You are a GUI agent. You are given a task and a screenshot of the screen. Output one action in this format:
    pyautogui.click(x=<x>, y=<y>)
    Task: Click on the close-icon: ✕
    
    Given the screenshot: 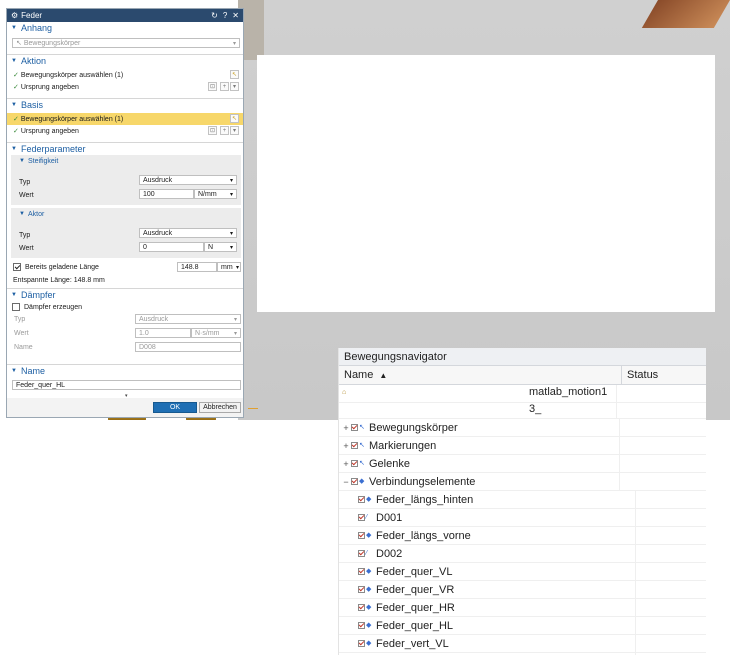 What is the action you would take?
    pyautogui.click(x=235, y=15)
    